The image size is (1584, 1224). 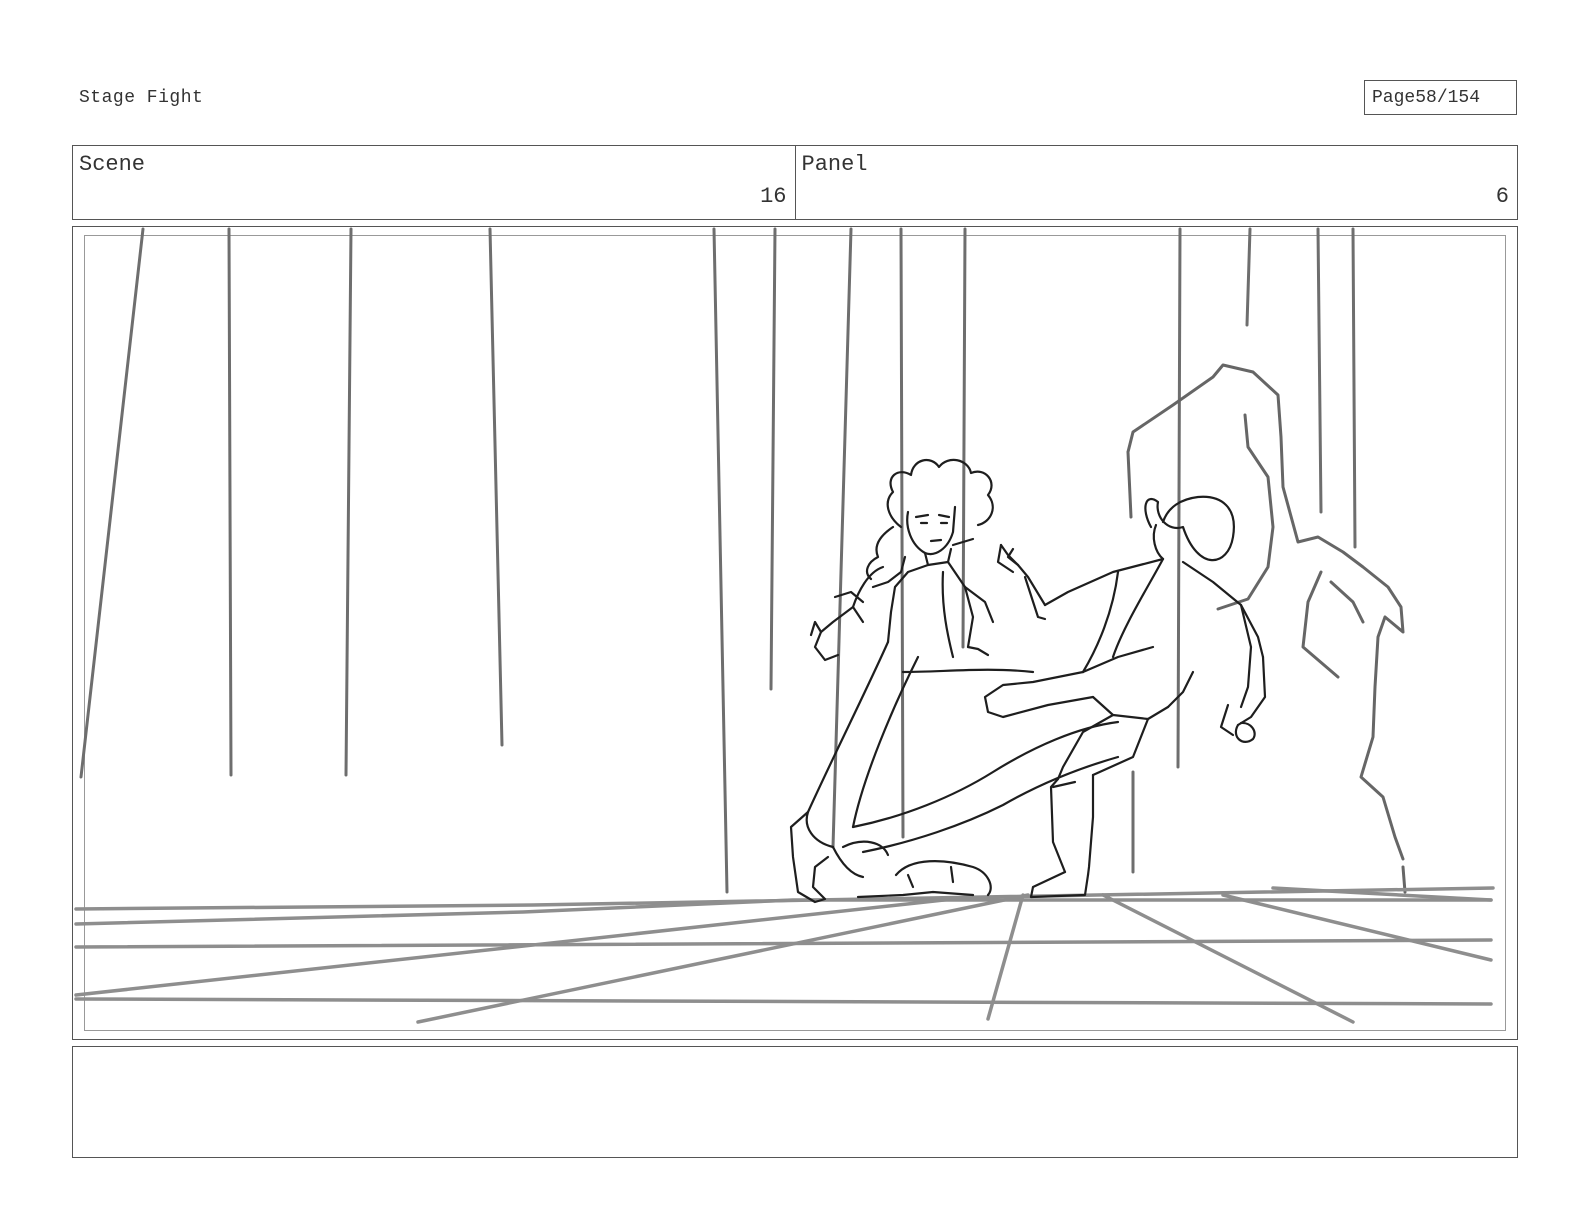 What do you see at coordinates (141, 98) in the screenshot?
I see `project-title: Stage Fight` at bounding box center [141, 98].